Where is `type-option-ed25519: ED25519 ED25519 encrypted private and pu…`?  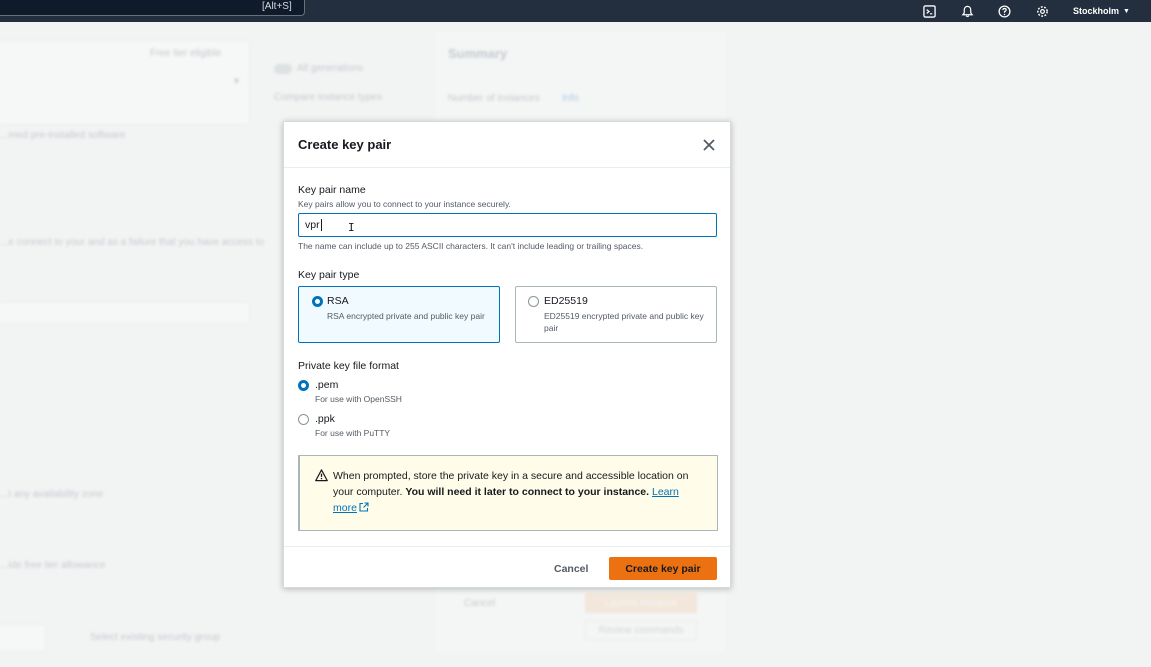 type-option-ed25519: ED25519 ED25519 encrypted private and pu… is located at coordinates (616, 314).